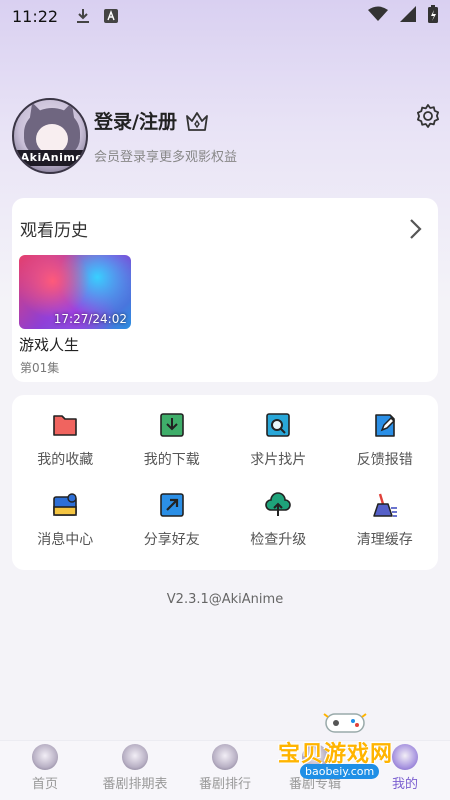 This screenshot has height=800, width=450. What do you see at coordinates (44, 784) in the screenshot?
I see `nav-label: 首页` at bounding box center [44, 784].